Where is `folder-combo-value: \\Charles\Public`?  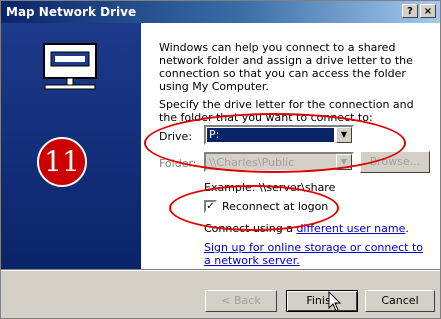
folder-combo-value: \\Charles\Public is located at coordinates (252, 162).